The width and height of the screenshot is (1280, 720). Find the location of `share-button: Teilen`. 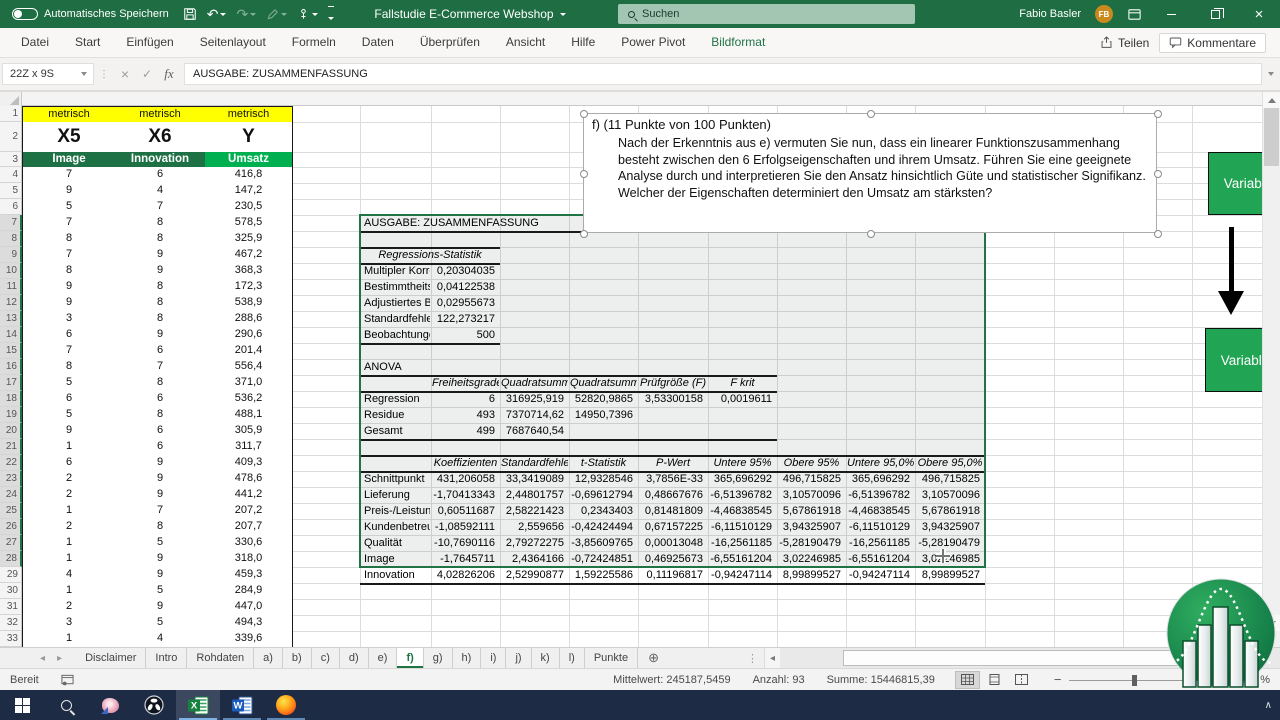

share-button: Teilen is located at coordinates (1124, 43).